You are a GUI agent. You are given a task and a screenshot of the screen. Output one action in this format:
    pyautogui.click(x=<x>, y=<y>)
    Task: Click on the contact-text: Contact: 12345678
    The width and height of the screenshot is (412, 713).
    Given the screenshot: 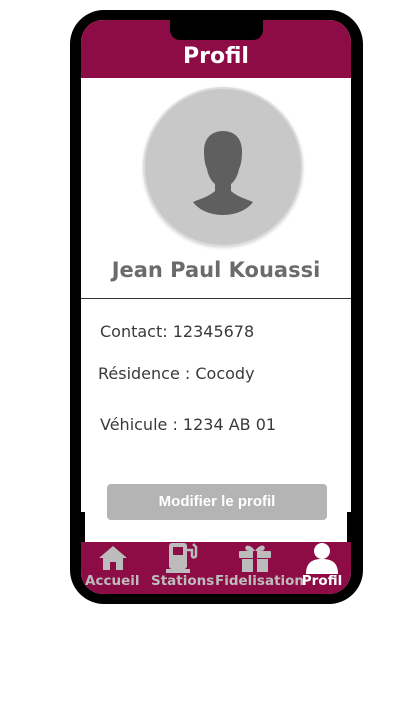 What is the action you would take?
    pyautogui.click(x=177, y=331)
    